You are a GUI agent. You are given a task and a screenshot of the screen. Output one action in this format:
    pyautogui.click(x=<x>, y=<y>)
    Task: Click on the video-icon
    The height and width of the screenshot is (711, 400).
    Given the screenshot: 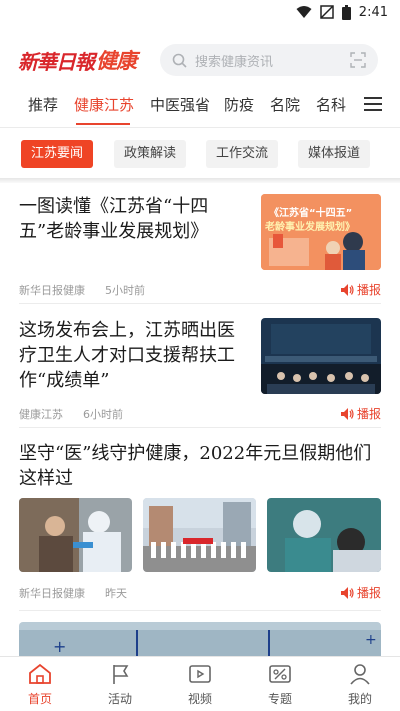 What is the action you would take?
    pyautogui.click(x=200, y=674)
    